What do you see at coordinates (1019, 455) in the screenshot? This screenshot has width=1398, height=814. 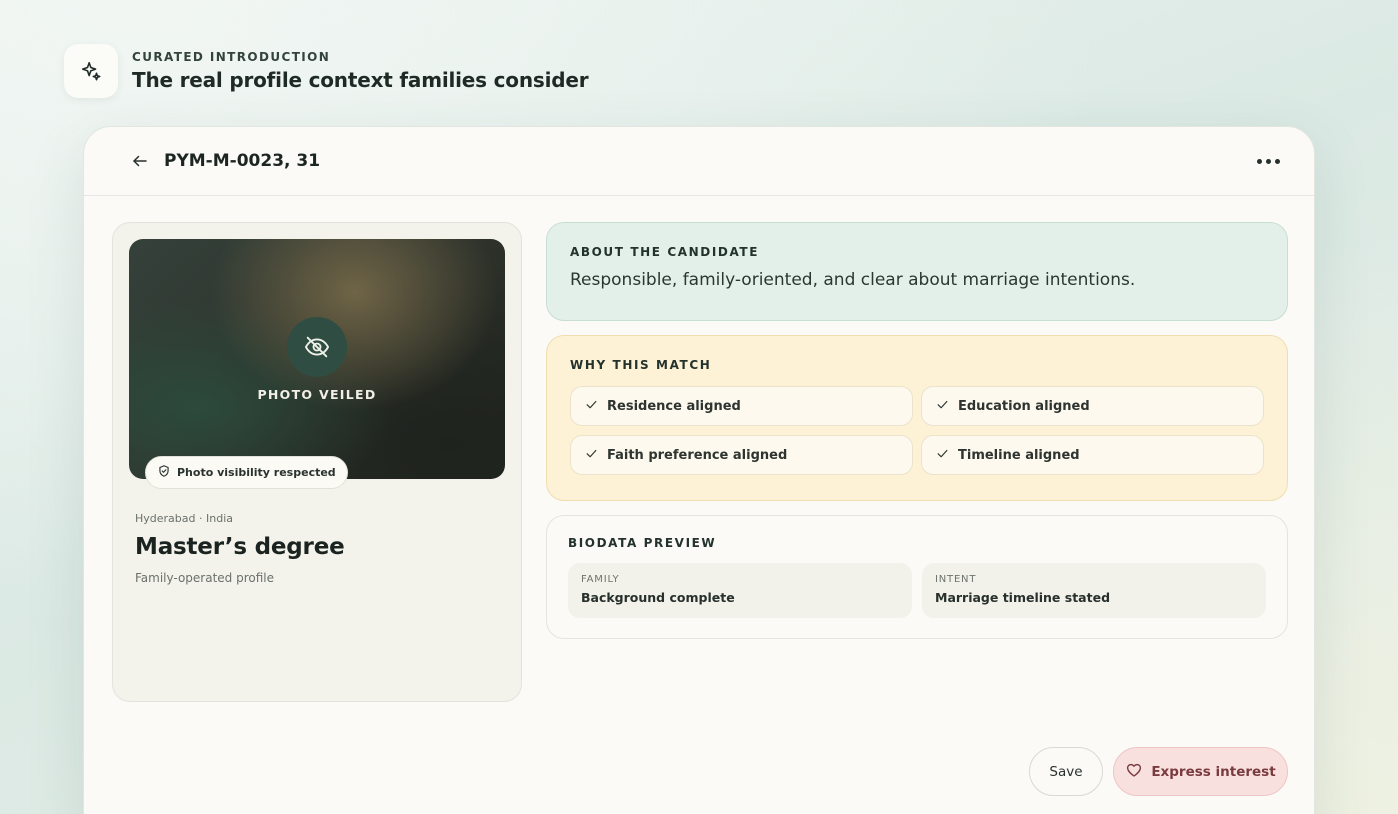 I see `match-item-label: Timeline aligned` at bounding box center [1019, 455].